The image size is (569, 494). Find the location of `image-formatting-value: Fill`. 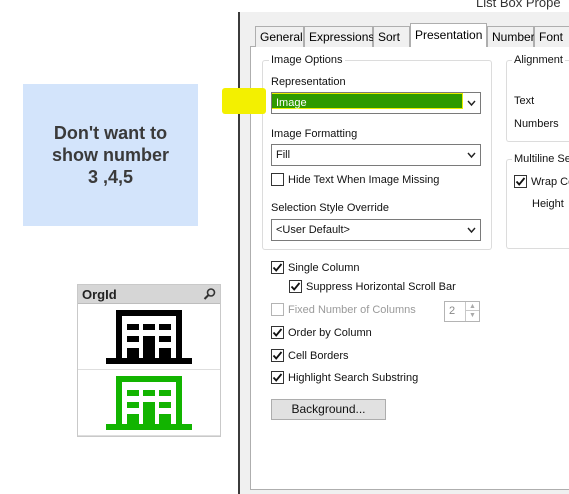

image-formatting-value: Fill is located at coordinates (283, 155).